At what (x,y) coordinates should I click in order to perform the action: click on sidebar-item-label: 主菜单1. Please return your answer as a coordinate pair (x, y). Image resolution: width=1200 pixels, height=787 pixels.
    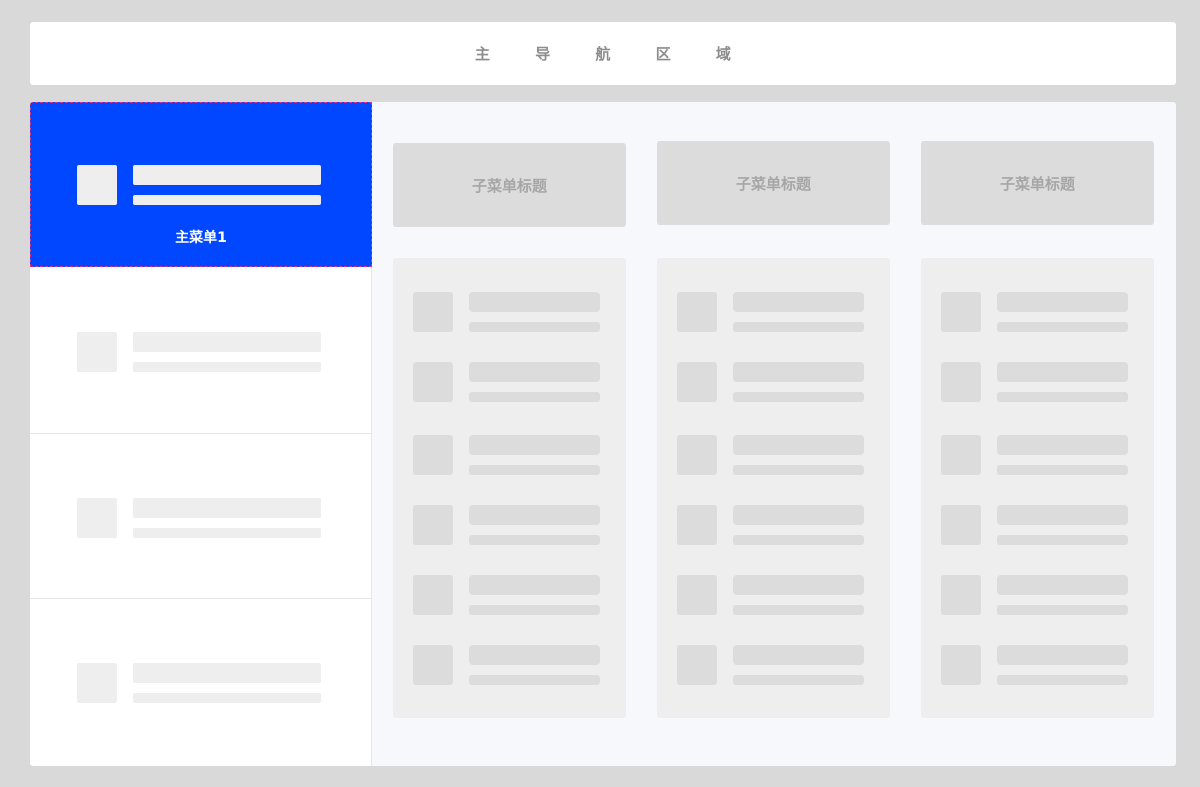
    Looking at the image, I should click on (201, 238).